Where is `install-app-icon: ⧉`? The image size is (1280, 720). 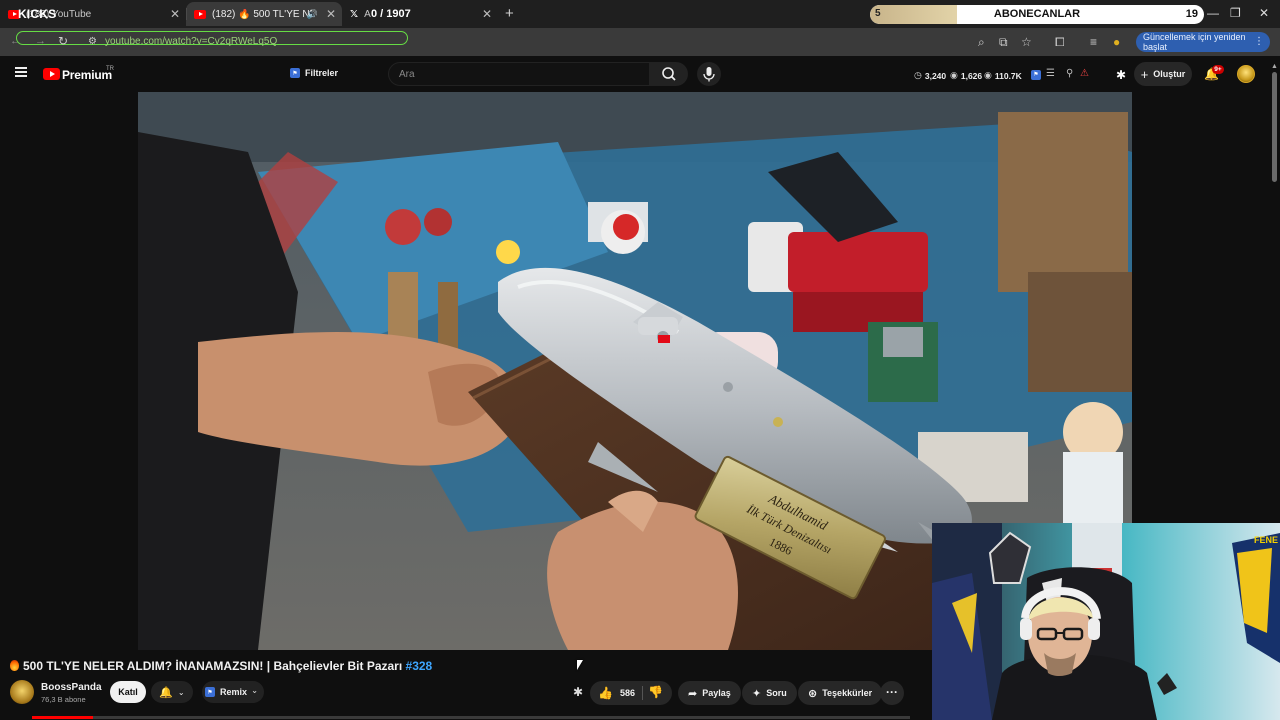
install-app-icon: ⧉ is located at coordinates (1003, 42).